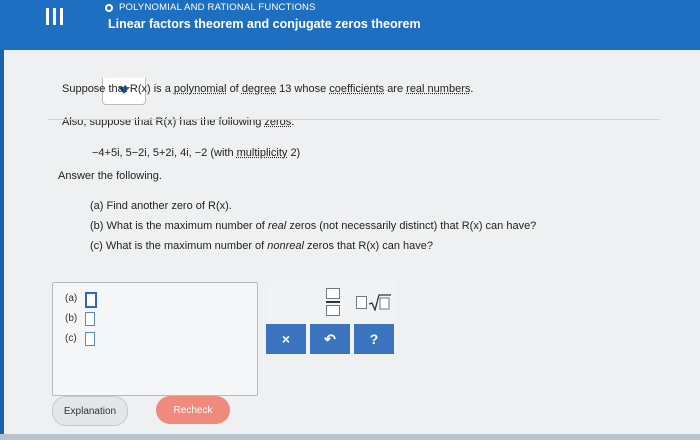 Image resolution: width=700 pixels, height=440 pixels. I want to click on answer-b-label: (b), so click(71, 318).